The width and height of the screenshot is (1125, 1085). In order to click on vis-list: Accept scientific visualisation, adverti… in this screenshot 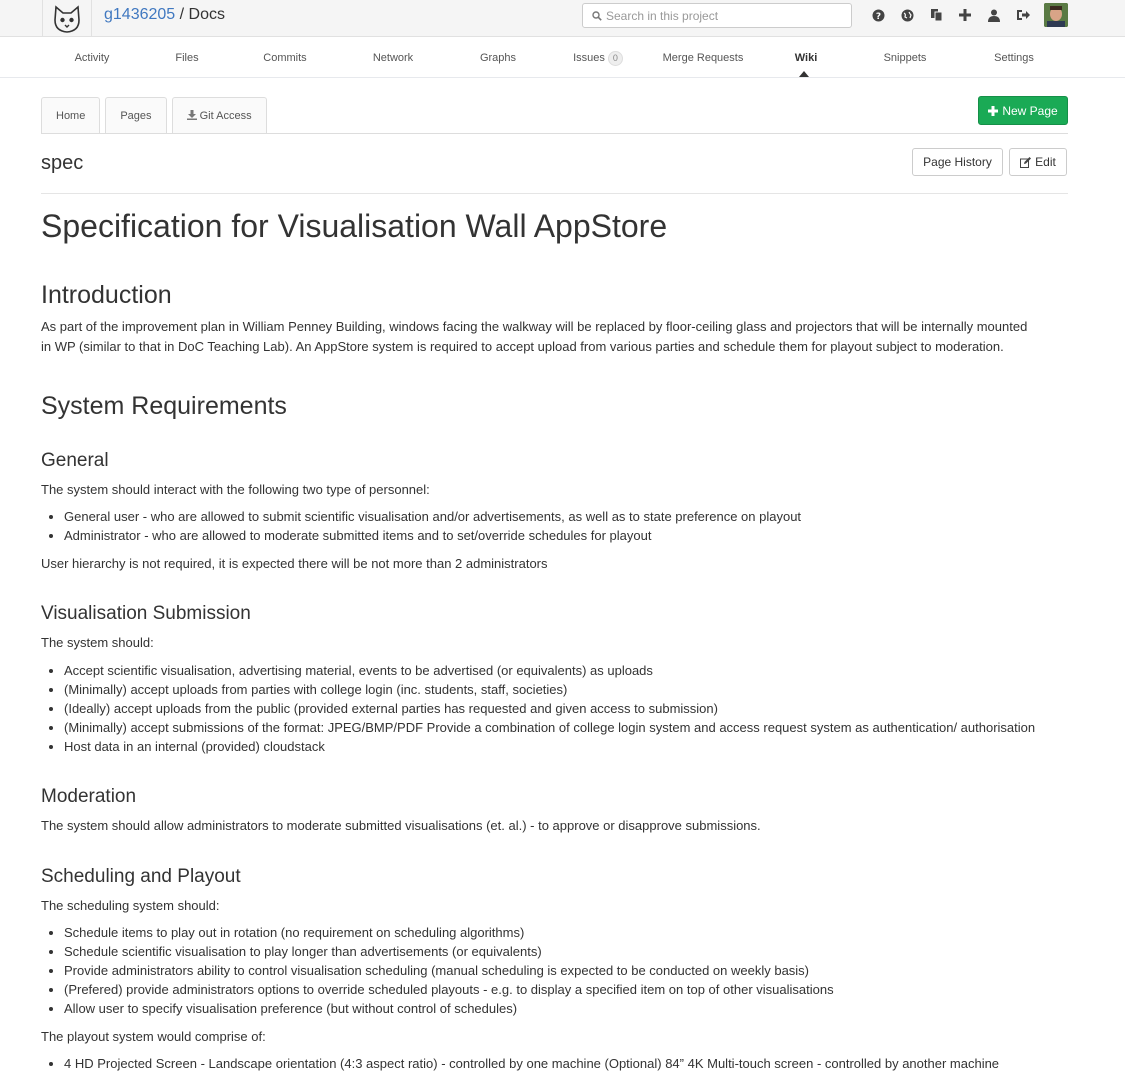, I will do `click(549, 708)`.